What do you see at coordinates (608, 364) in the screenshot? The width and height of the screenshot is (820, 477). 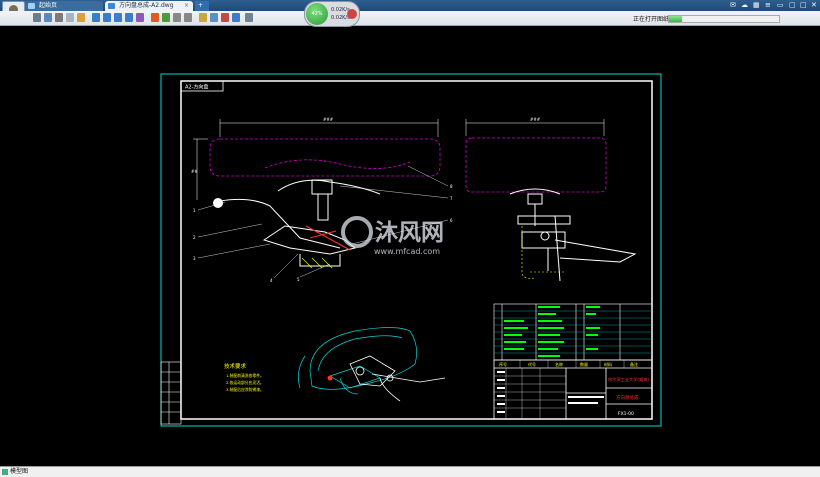 I see `header-cell: 材料` at bounding box center [608, 364].